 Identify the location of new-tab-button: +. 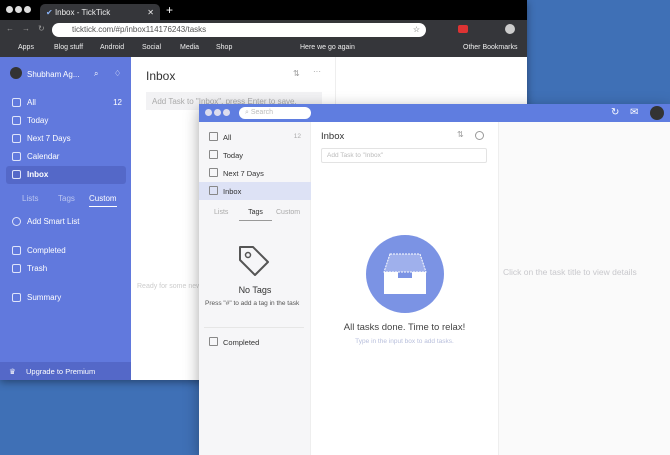
(169, 10).